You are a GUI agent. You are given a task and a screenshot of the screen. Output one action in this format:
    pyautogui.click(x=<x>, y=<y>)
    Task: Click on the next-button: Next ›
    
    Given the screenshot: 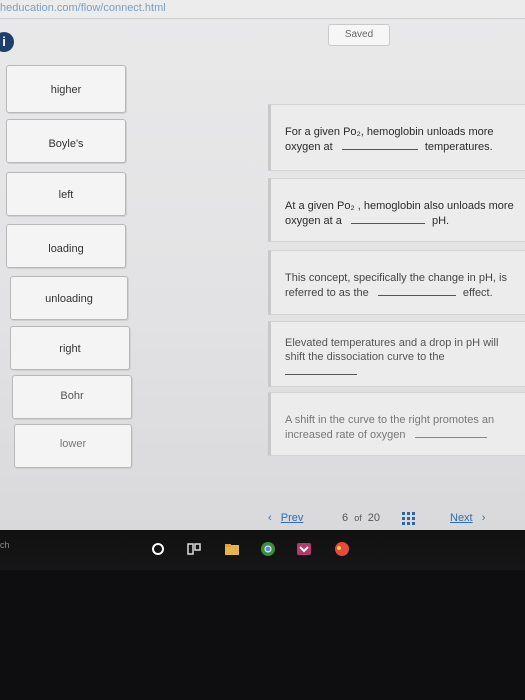 What is the action you would take?
    pyautogui.click(x=467, y=518)
    